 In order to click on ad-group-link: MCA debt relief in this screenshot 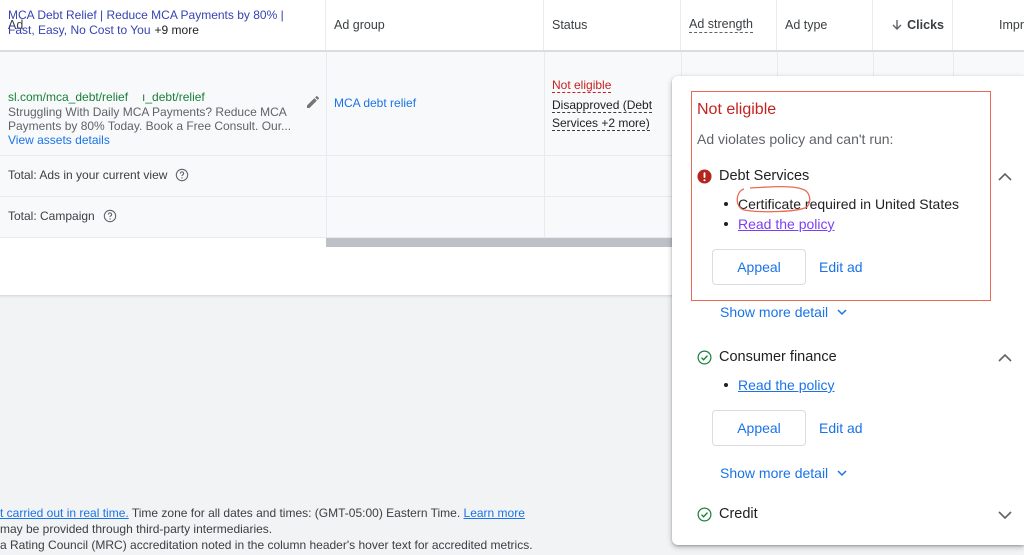, I will do `click(375, 103)`.